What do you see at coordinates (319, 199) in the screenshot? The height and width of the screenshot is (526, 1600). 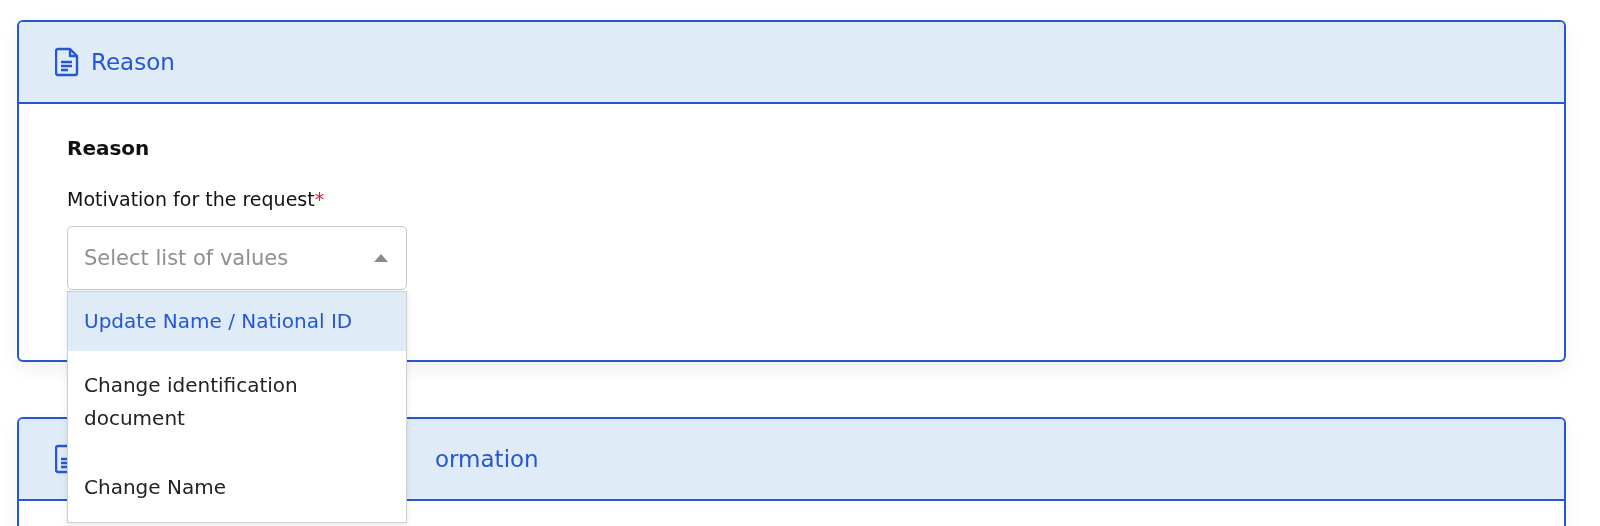 I see `required-mark: *` at bounding box center [319, 199].